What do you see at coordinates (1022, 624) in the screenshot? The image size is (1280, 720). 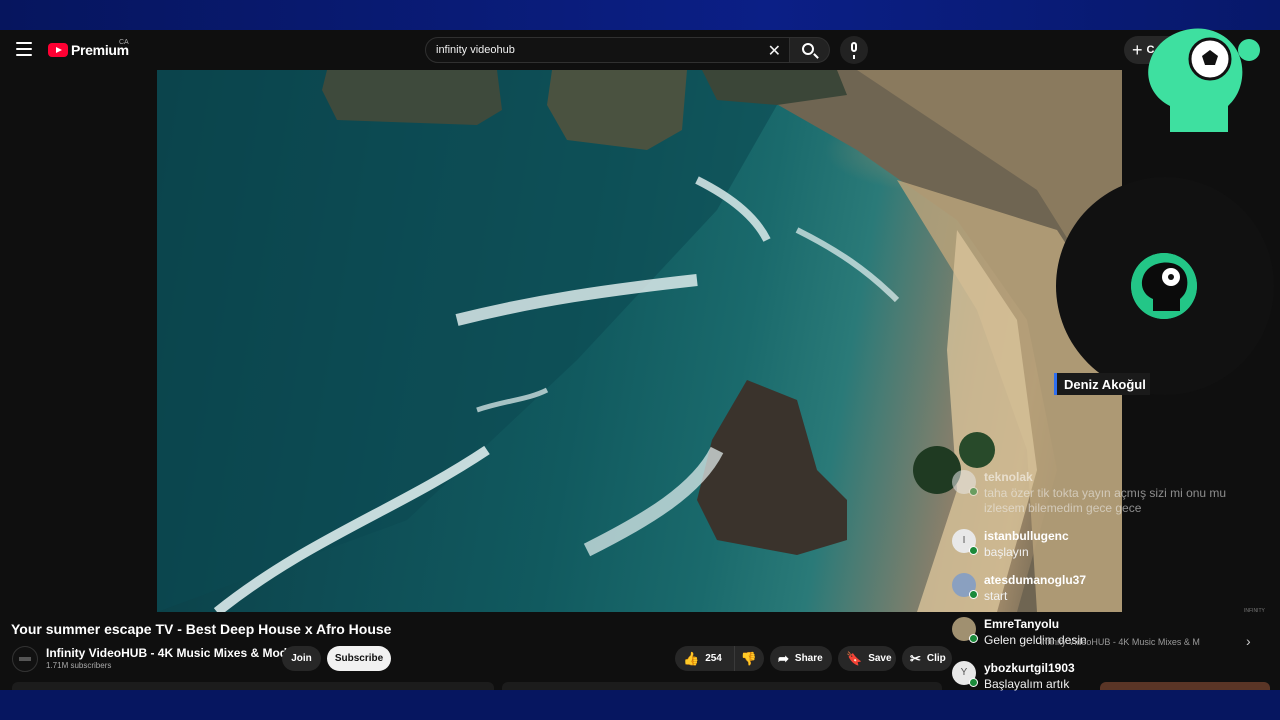 I see `chat-username: EmreTanyolu` at bounding box center [1022, 624].